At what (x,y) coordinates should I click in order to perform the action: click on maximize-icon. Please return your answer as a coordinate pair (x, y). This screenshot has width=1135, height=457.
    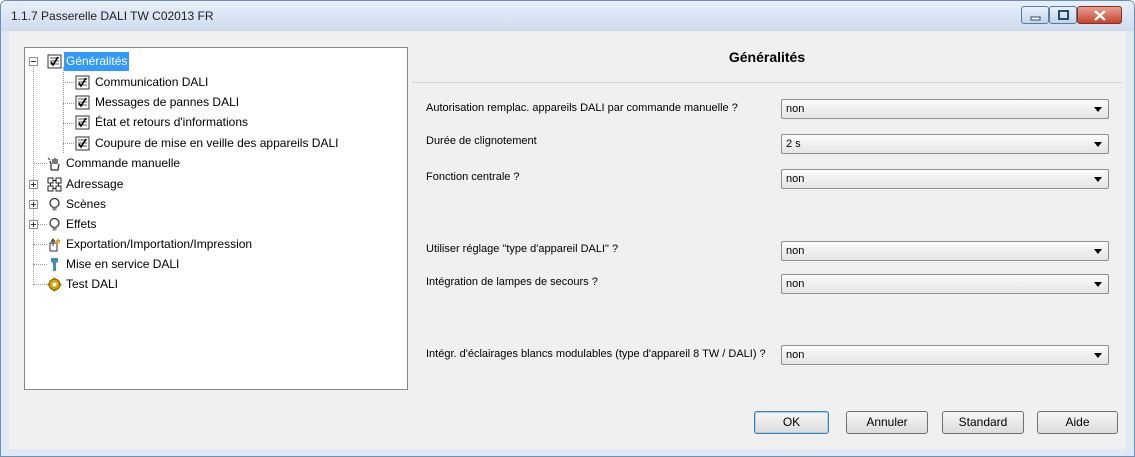
    Looking at the image, I should click on (1063, 15).